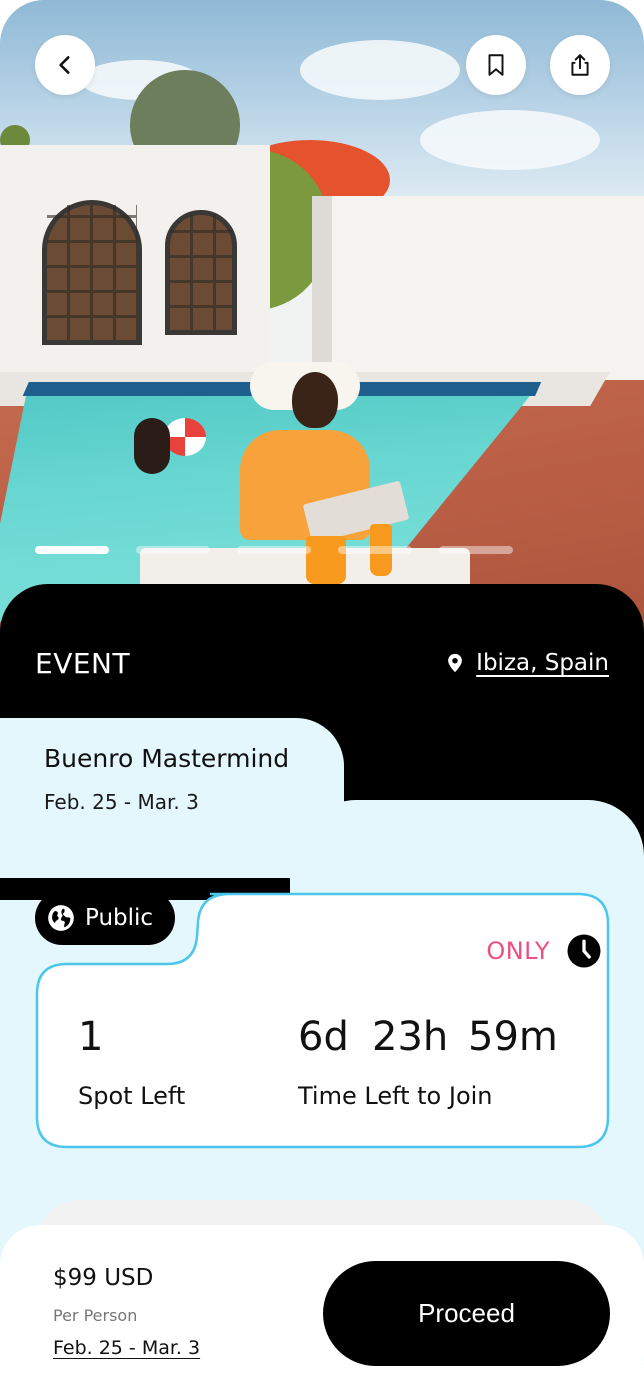  What do you see at coordinates (322, 550) in the screenshot?
I see `carousel-indicator` at bounding box center [322, 550].